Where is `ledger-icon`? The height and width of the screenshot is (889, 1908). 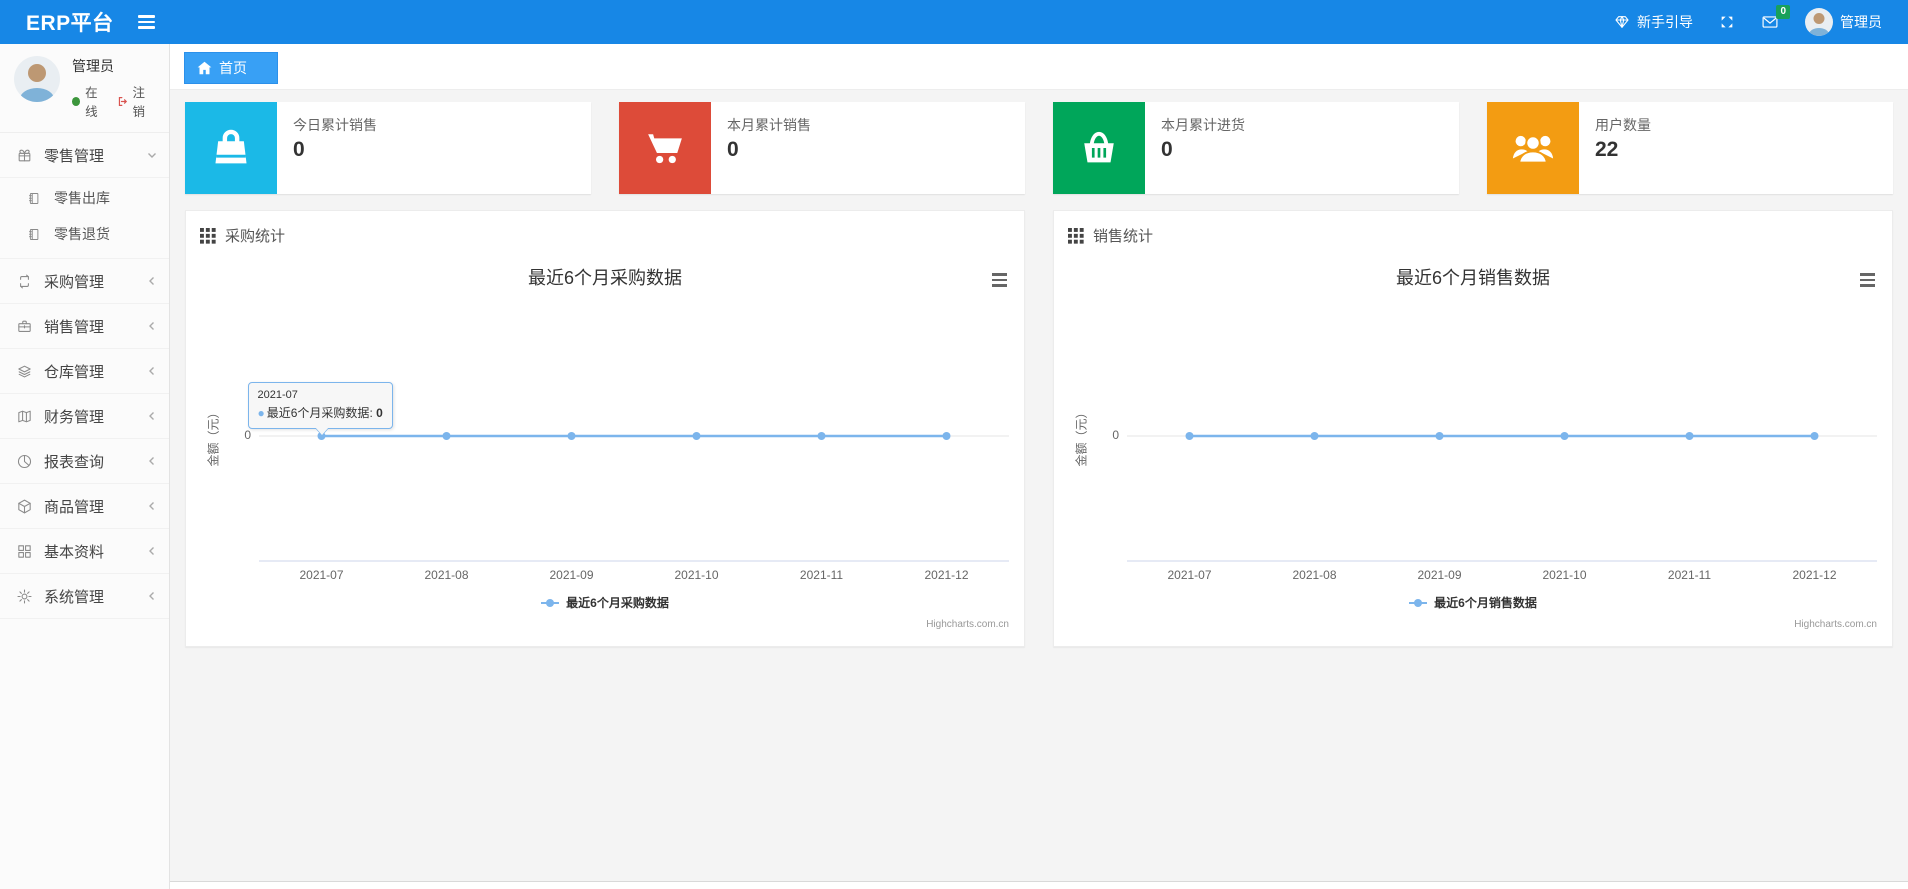 ledger-icon is located at coordinates (25, 416).